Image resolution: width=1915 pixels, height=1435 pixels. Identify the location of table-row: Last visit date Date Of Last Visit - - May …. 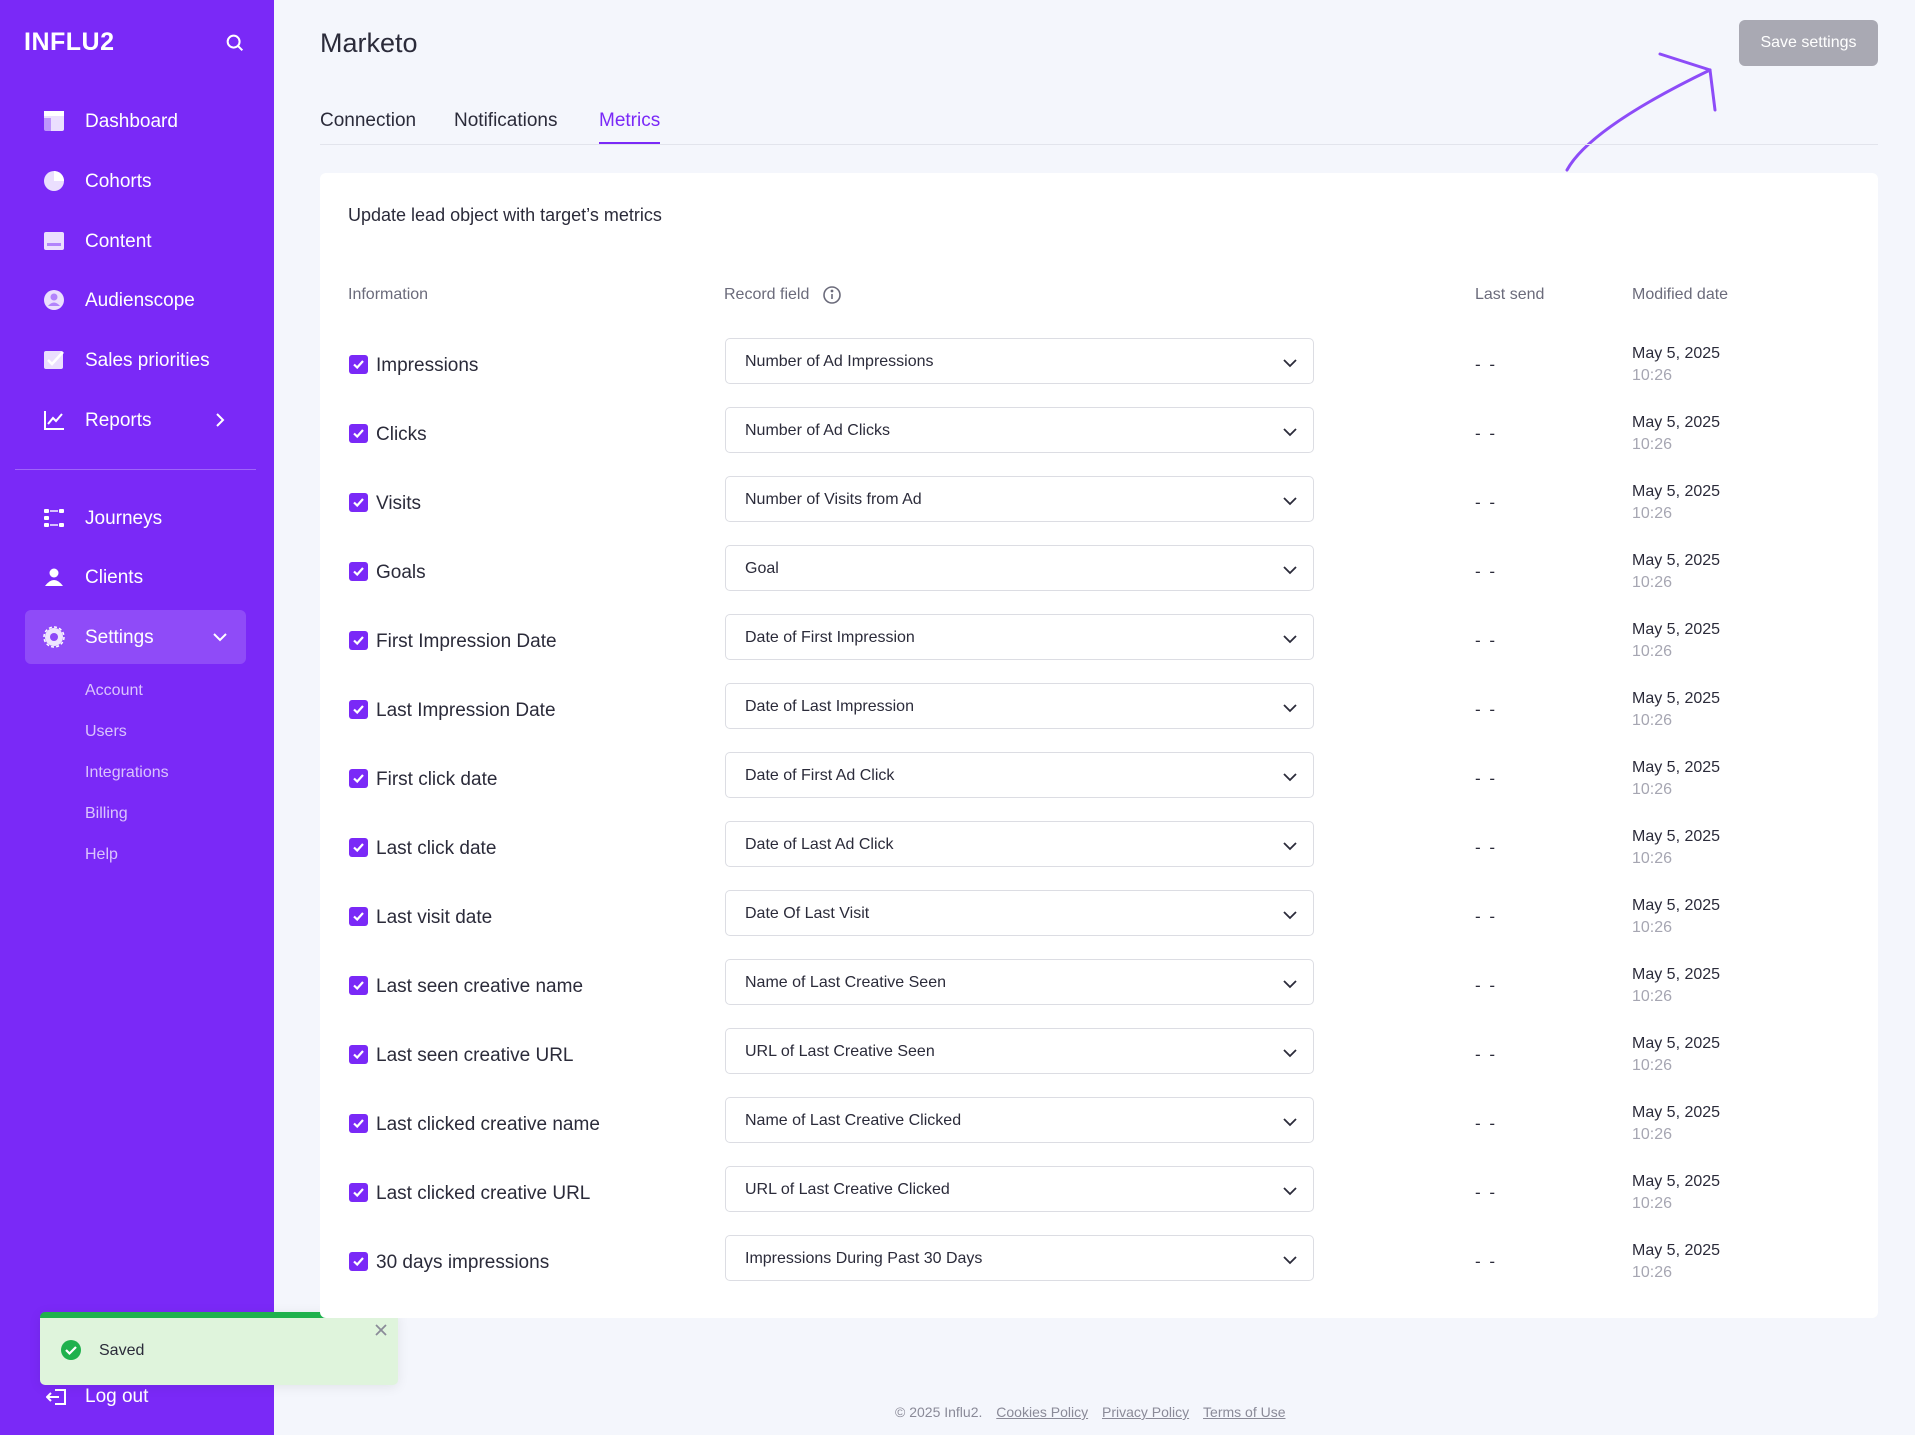
(1099, 917).